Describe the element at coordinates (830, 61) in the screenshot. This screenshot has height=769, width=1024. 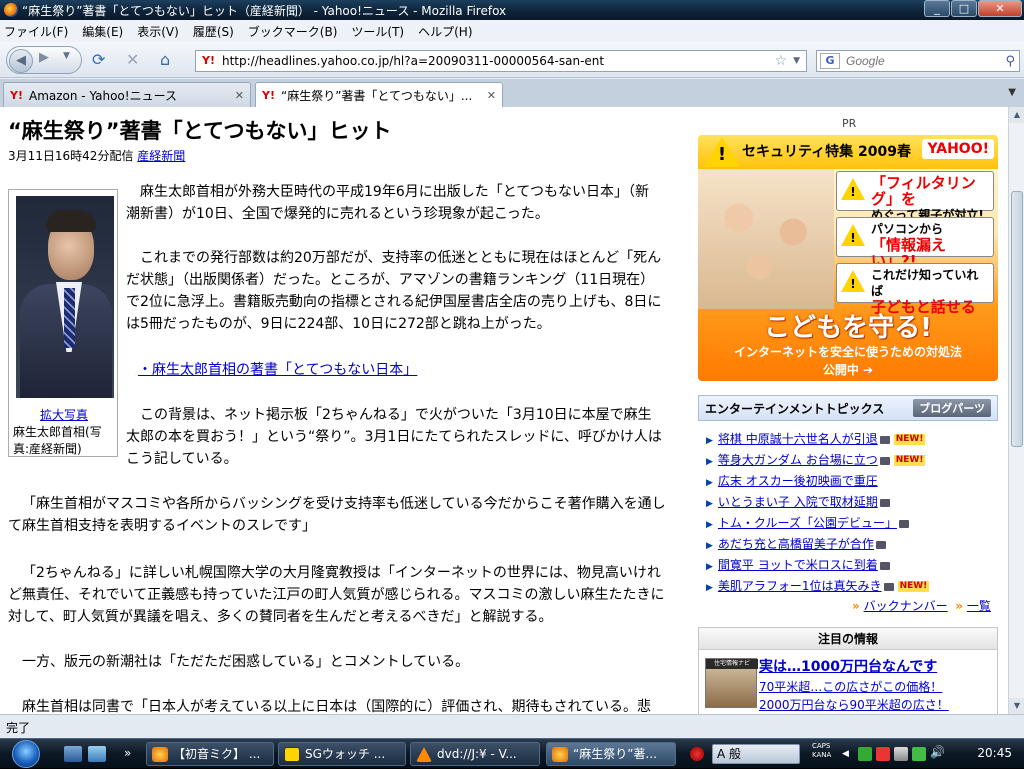
I see `google-engine-icon: G` at that location.